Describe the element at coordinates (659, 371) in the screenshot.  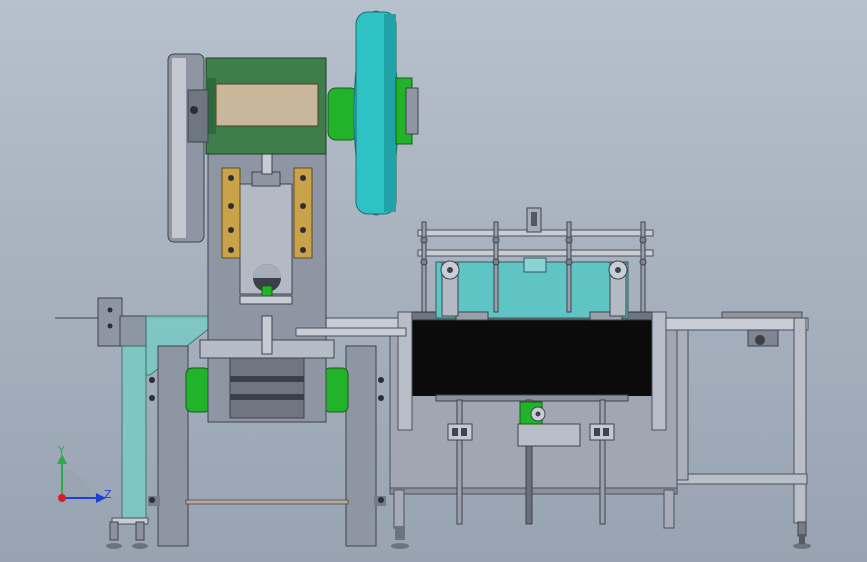
I see `right-belt-upright` at that location.